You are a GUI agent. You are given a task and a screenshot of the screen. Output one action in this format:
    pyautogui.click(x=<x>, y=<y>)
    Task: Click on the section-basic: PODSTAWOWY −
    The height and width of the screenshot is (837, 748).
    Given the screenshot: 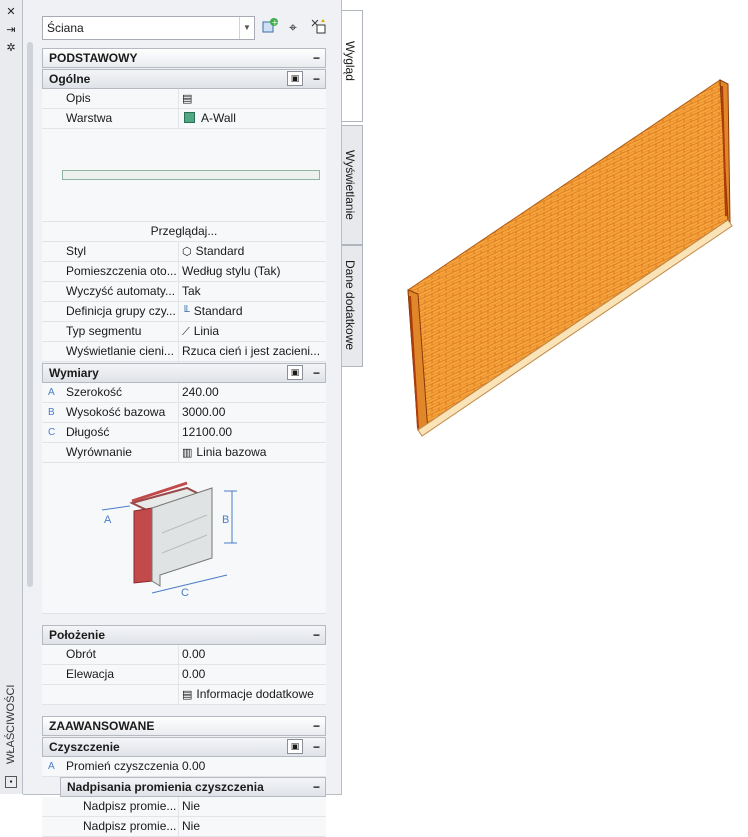 What is the action you would take?
    pyautogui.click(x=184, y=58)
    